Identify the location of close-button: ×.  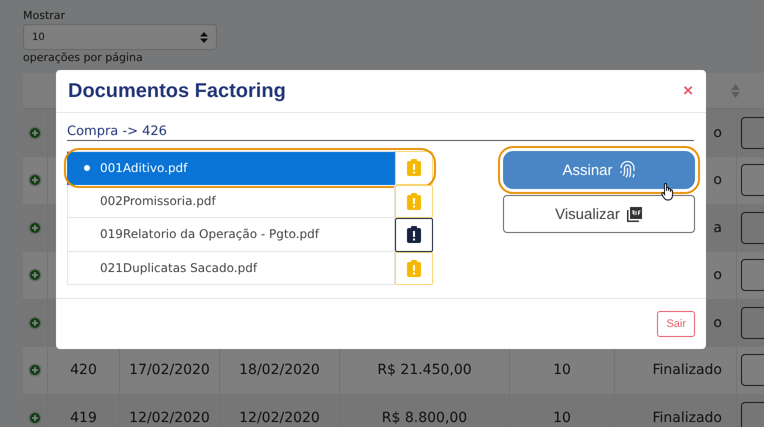
(688, 91).